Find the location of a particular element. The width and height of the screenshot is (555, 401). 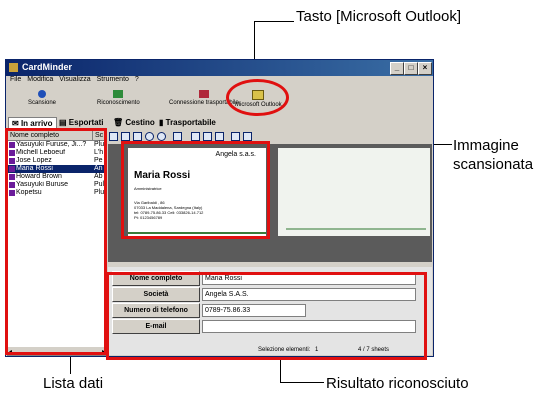

tab-trash: 🗑 Cestino is located at coordinates (134, 123).